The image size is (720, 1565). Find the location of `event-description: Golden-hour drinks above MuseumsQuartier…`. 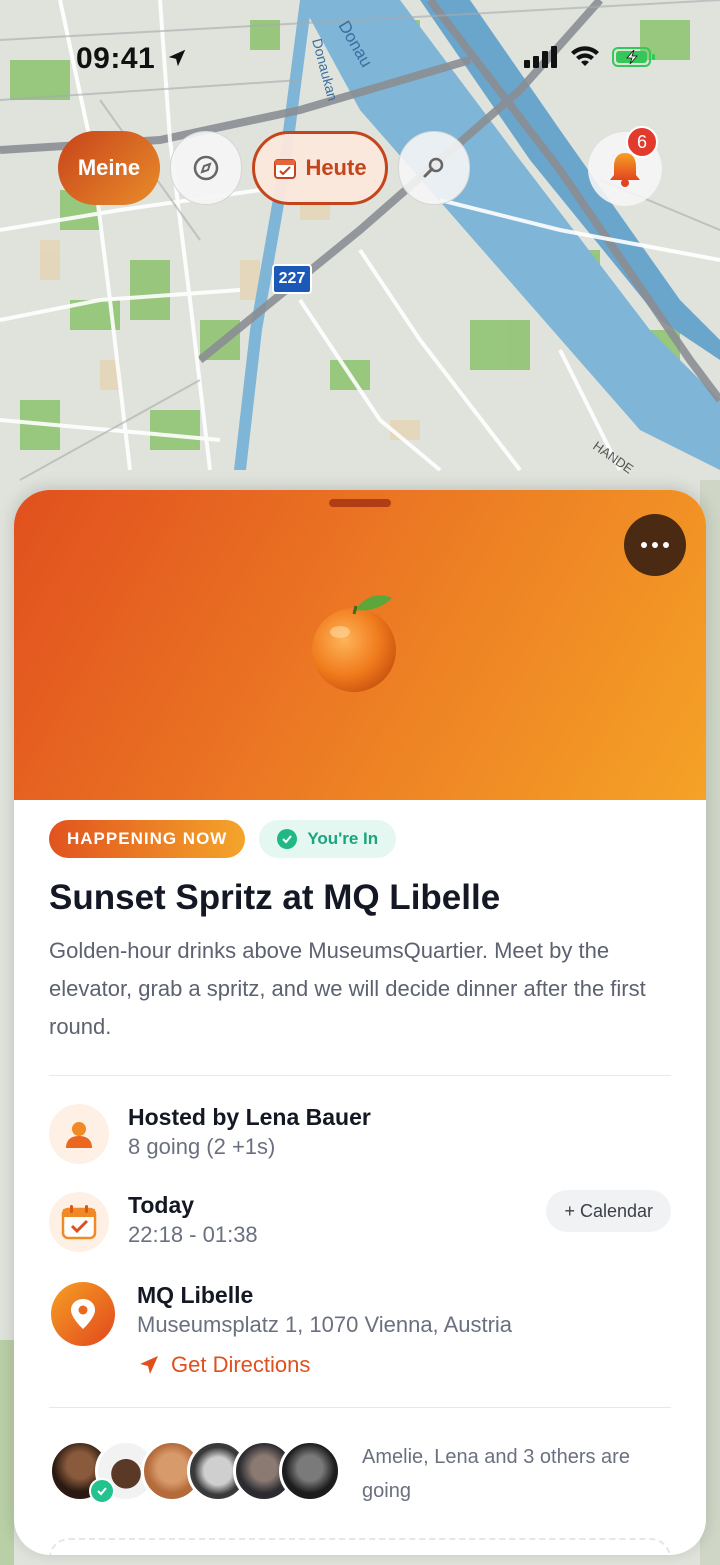

event-description: Golden-hour drinks above MuseumsQuartier… is located at coordinates (347, 988).